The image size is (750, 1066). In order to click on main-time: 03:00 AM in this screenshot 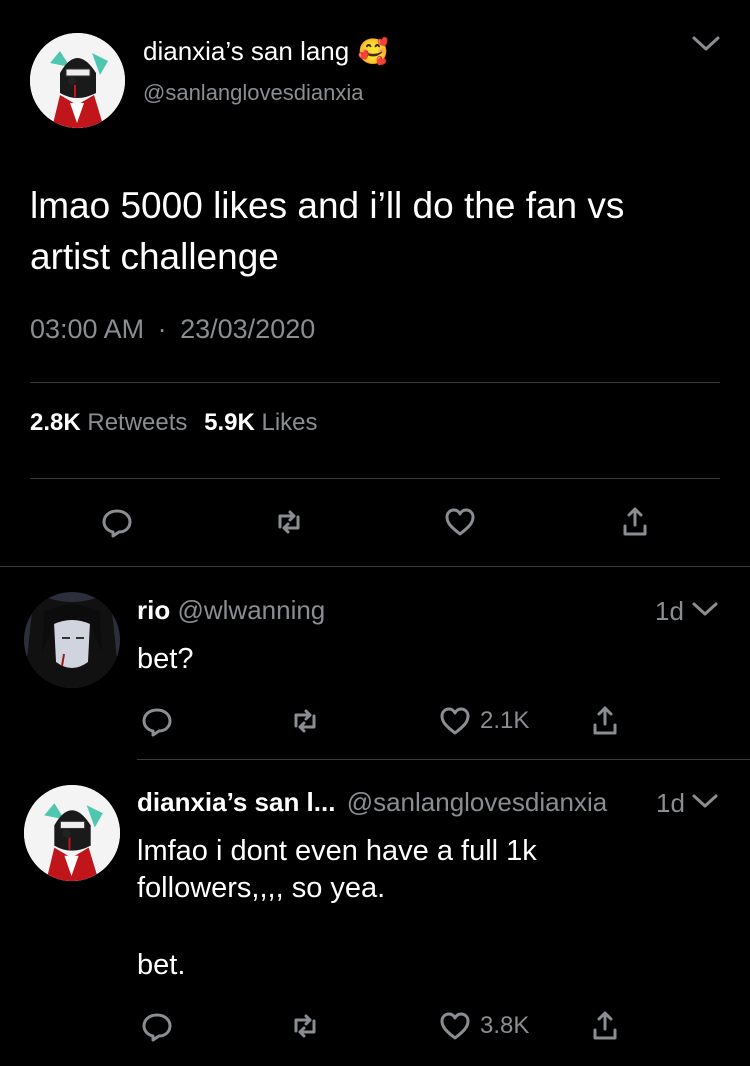, I will do `click(87, 329)`.